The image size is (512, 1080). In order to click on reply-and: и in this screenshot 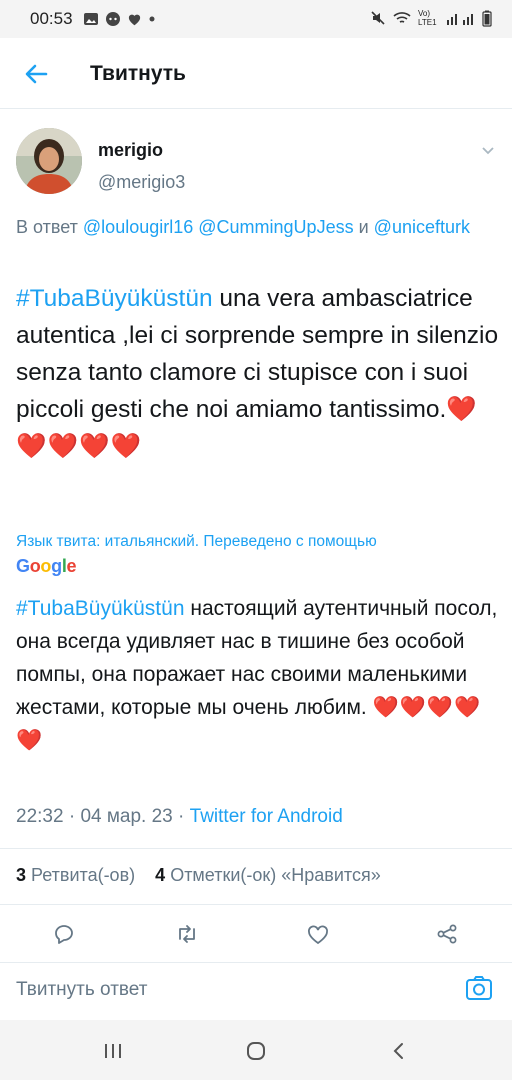, I will do `click(363, 227)`.